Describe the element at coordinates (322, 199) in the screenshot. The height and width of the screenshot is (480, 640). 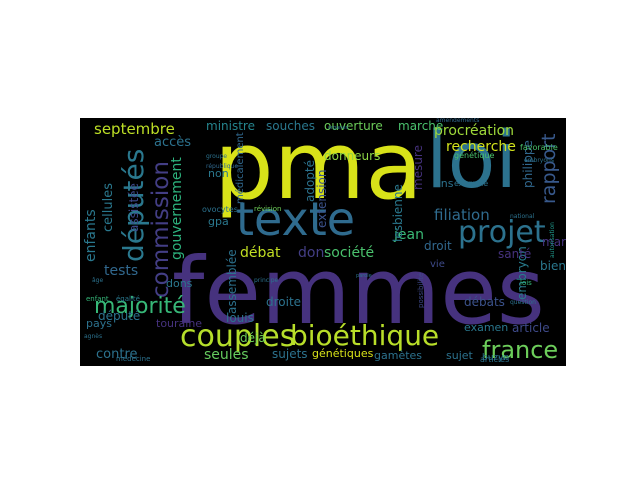
I see `cloud-word: extension` at that location.